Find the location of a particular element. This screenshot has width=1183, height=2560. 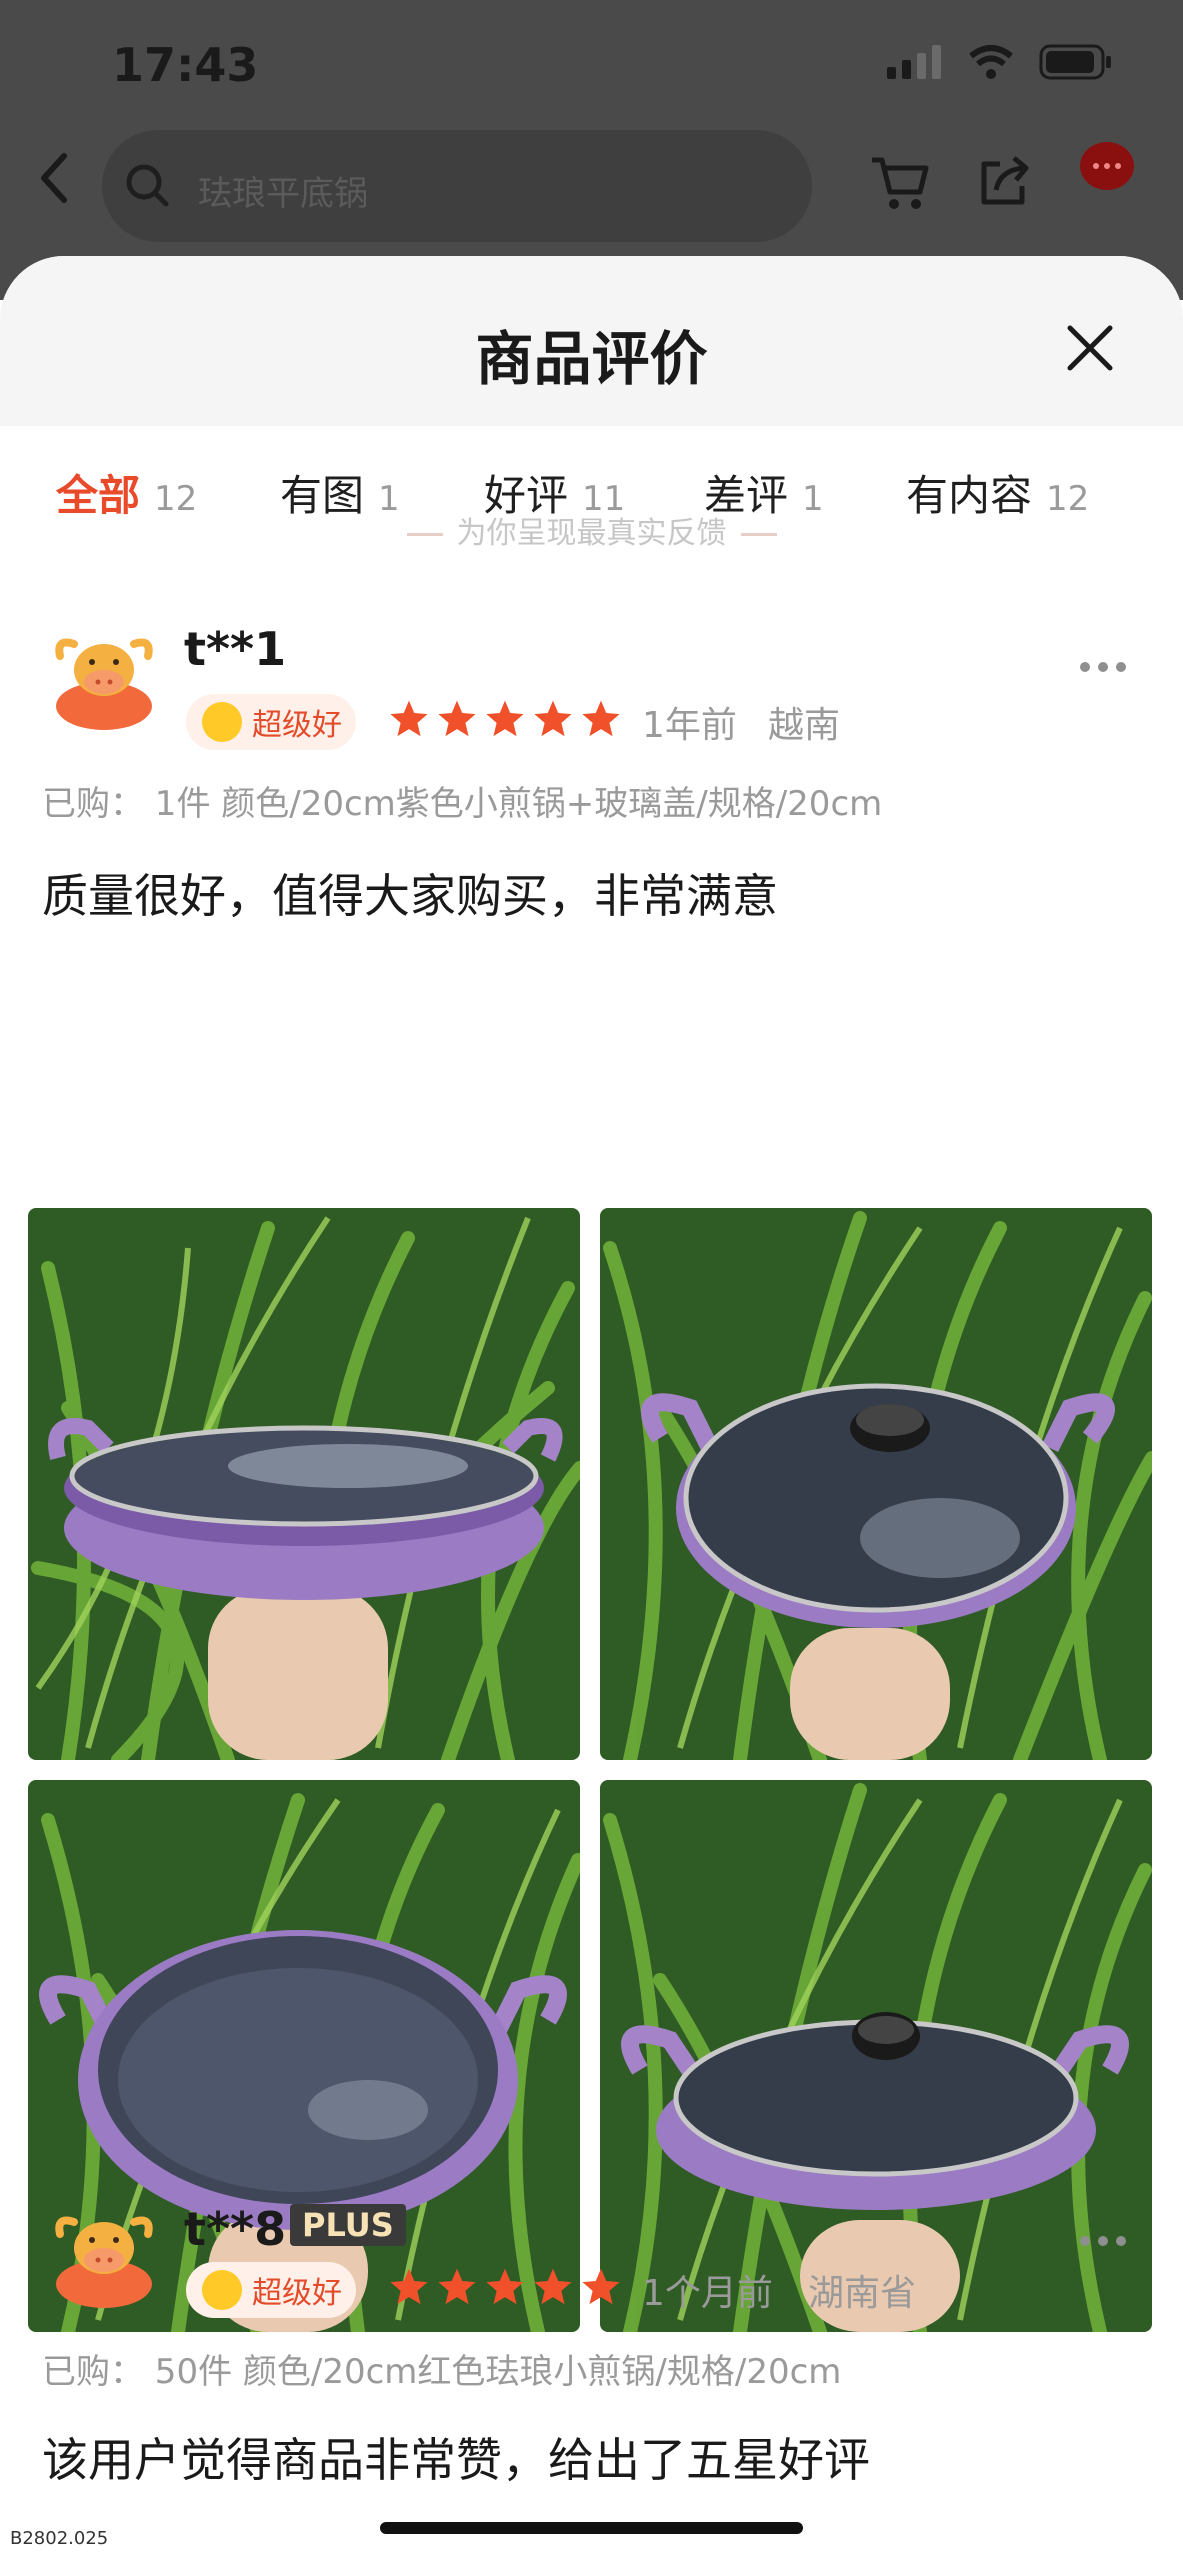

purchase-info: 已购： 50件 颜色/20cm红色珐琅小煎锅/规格/20cm is located at coordinates (442, 2372).